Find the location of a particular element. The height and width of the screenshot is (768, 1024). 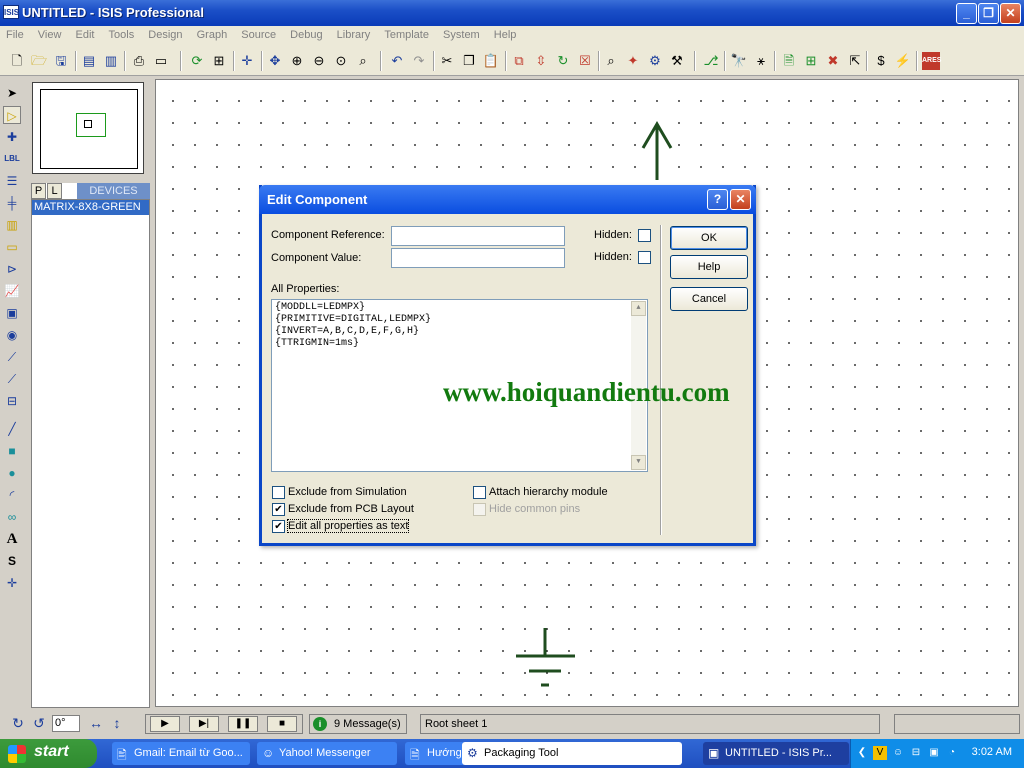

refresh-icon: ⟳ is located at coordinates (197, 61).